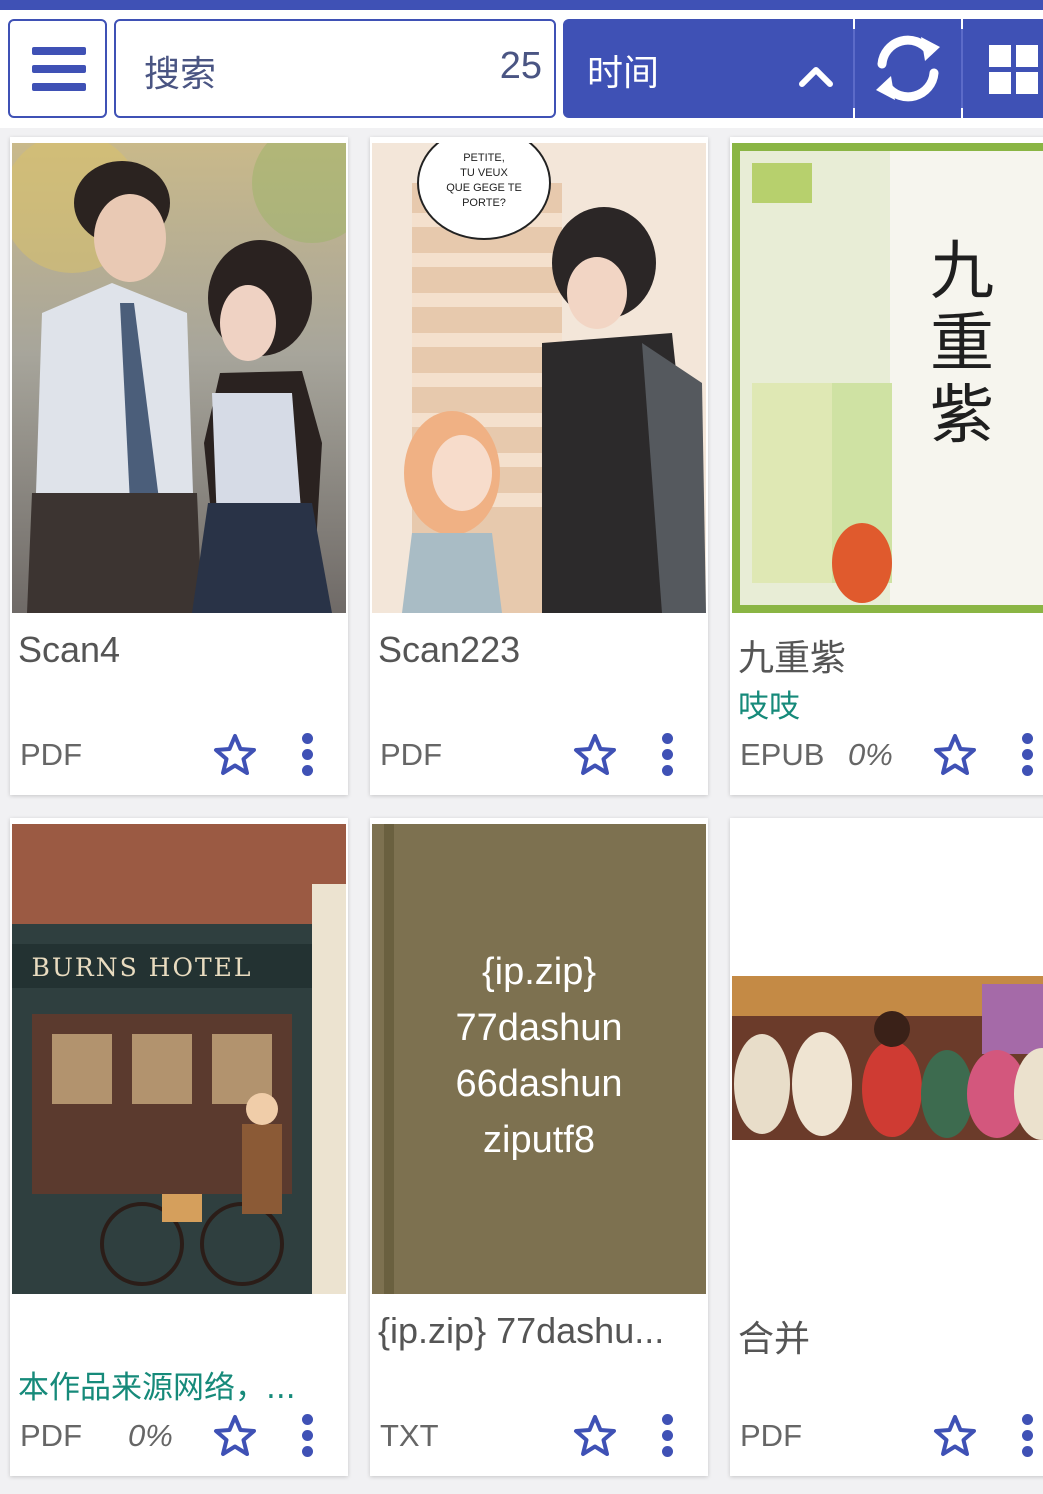 Image resolution: width=1043 pixels, height=1494 pixels. What do you see at coordinates (484, 173) in the screenshot?
I see `svg-text: TU VEUX` at bounding box center [484, 173].